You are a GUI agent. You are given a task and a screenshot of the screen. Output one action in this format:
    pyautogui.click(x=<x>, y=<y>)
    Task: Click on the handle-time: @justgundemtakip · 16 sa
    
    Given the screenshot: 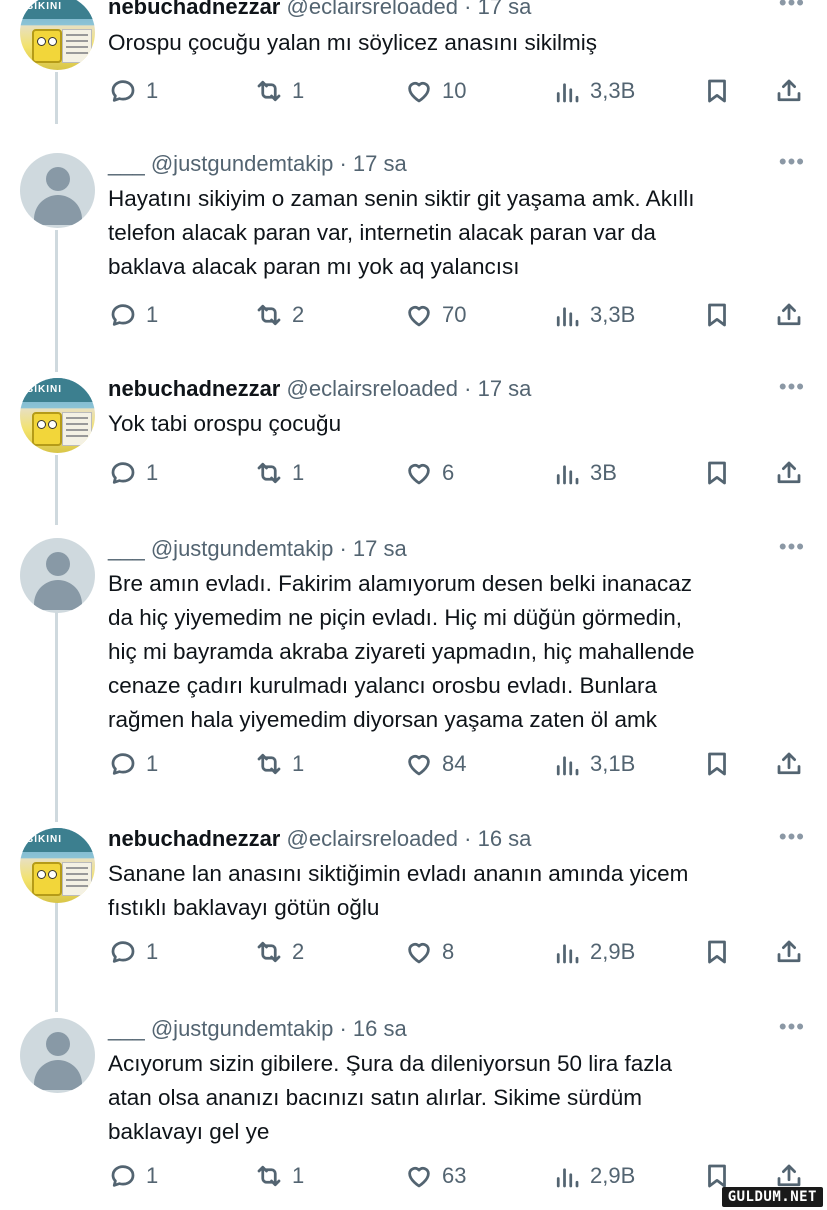 What is the action you would take?
    pyautogui.click(x=279, y=1028)
    